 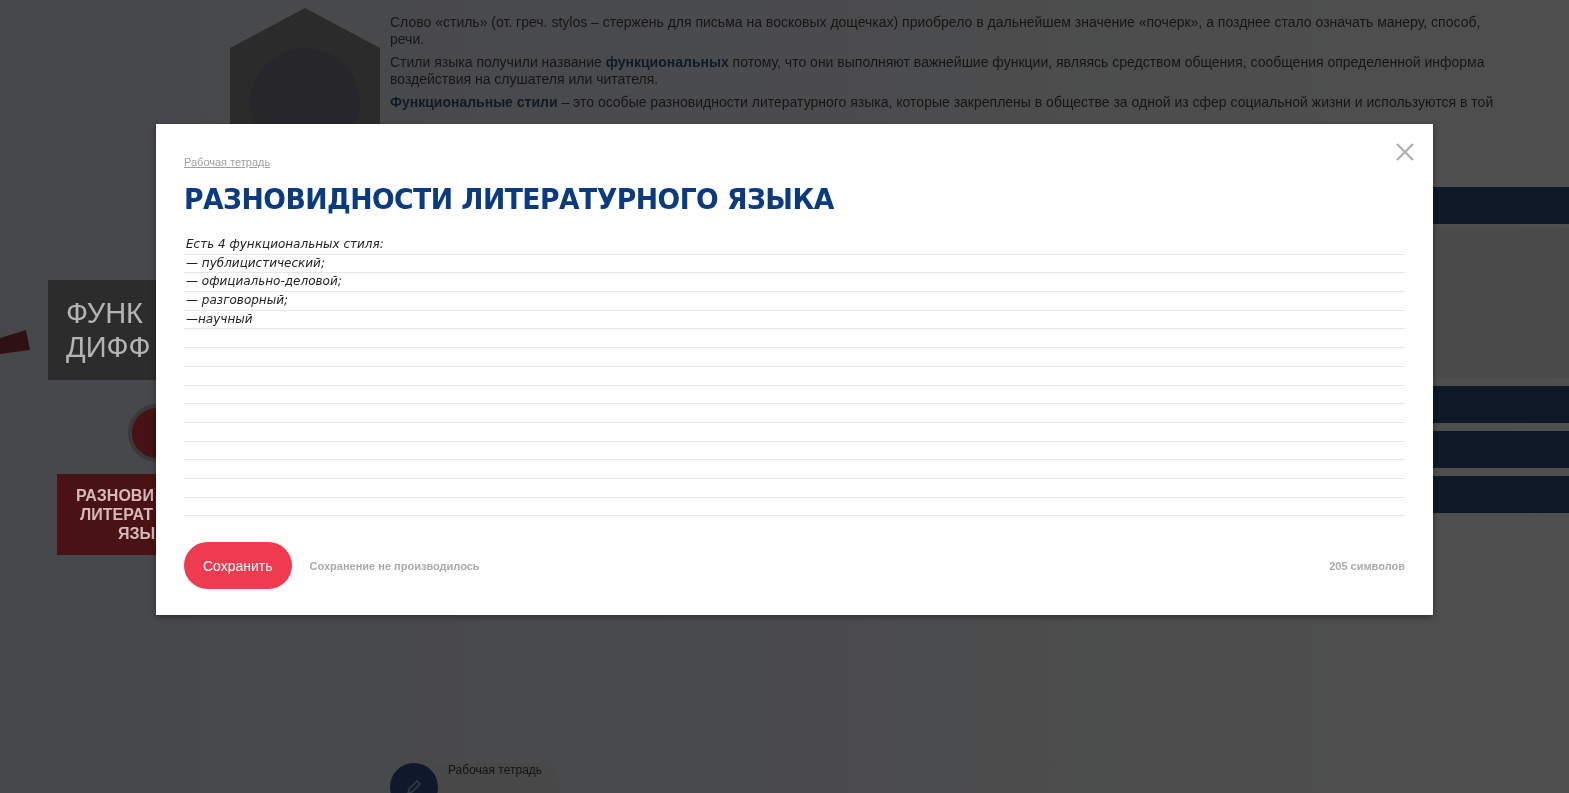 What do you see at coordinates (237, 300) in the screenshot?
I see `notebook-text-line: — разговорный;` at bounding box center [237, 300].